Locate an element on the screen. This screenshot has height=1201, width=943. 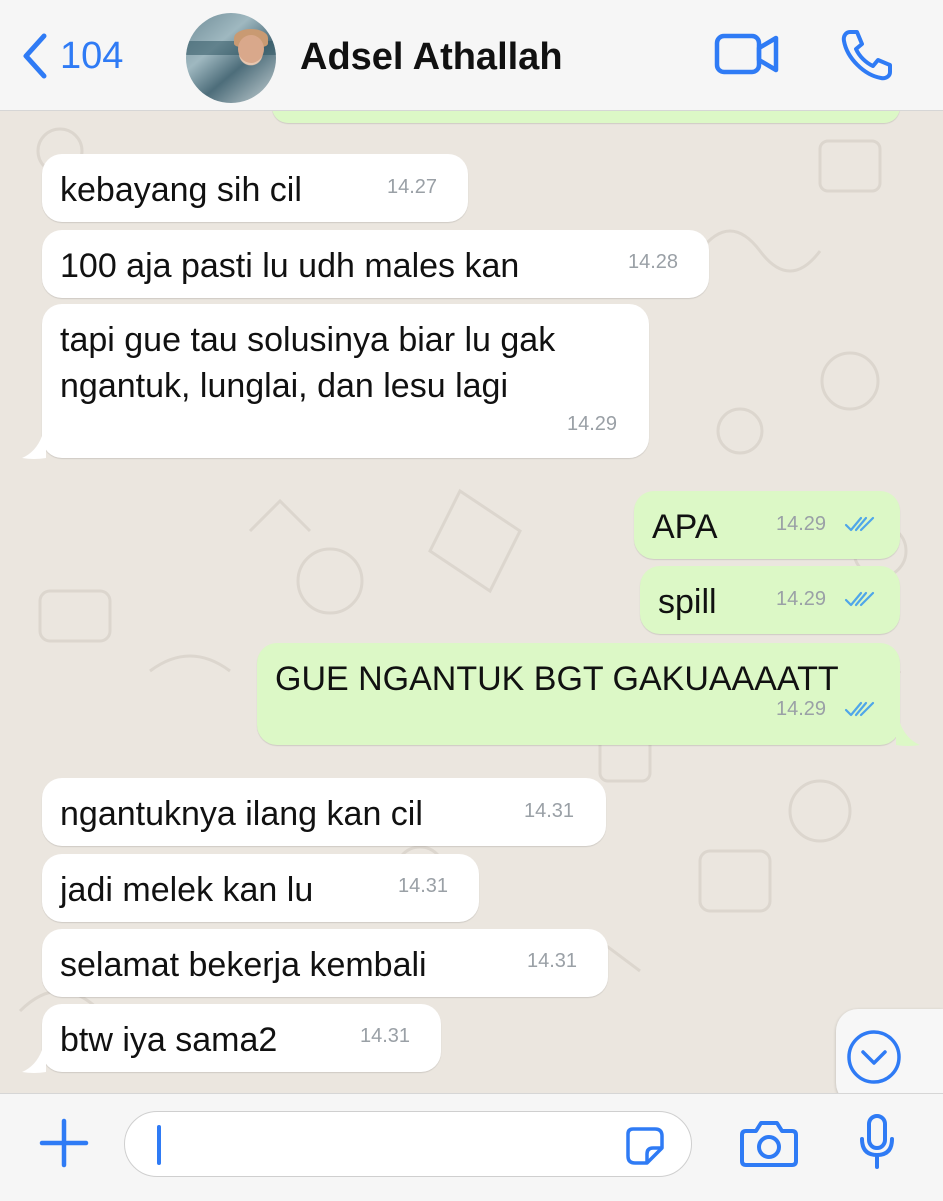
incoming-message-bubble: jadi melek kan lu 14.31 is located at coordinates (260, 888).